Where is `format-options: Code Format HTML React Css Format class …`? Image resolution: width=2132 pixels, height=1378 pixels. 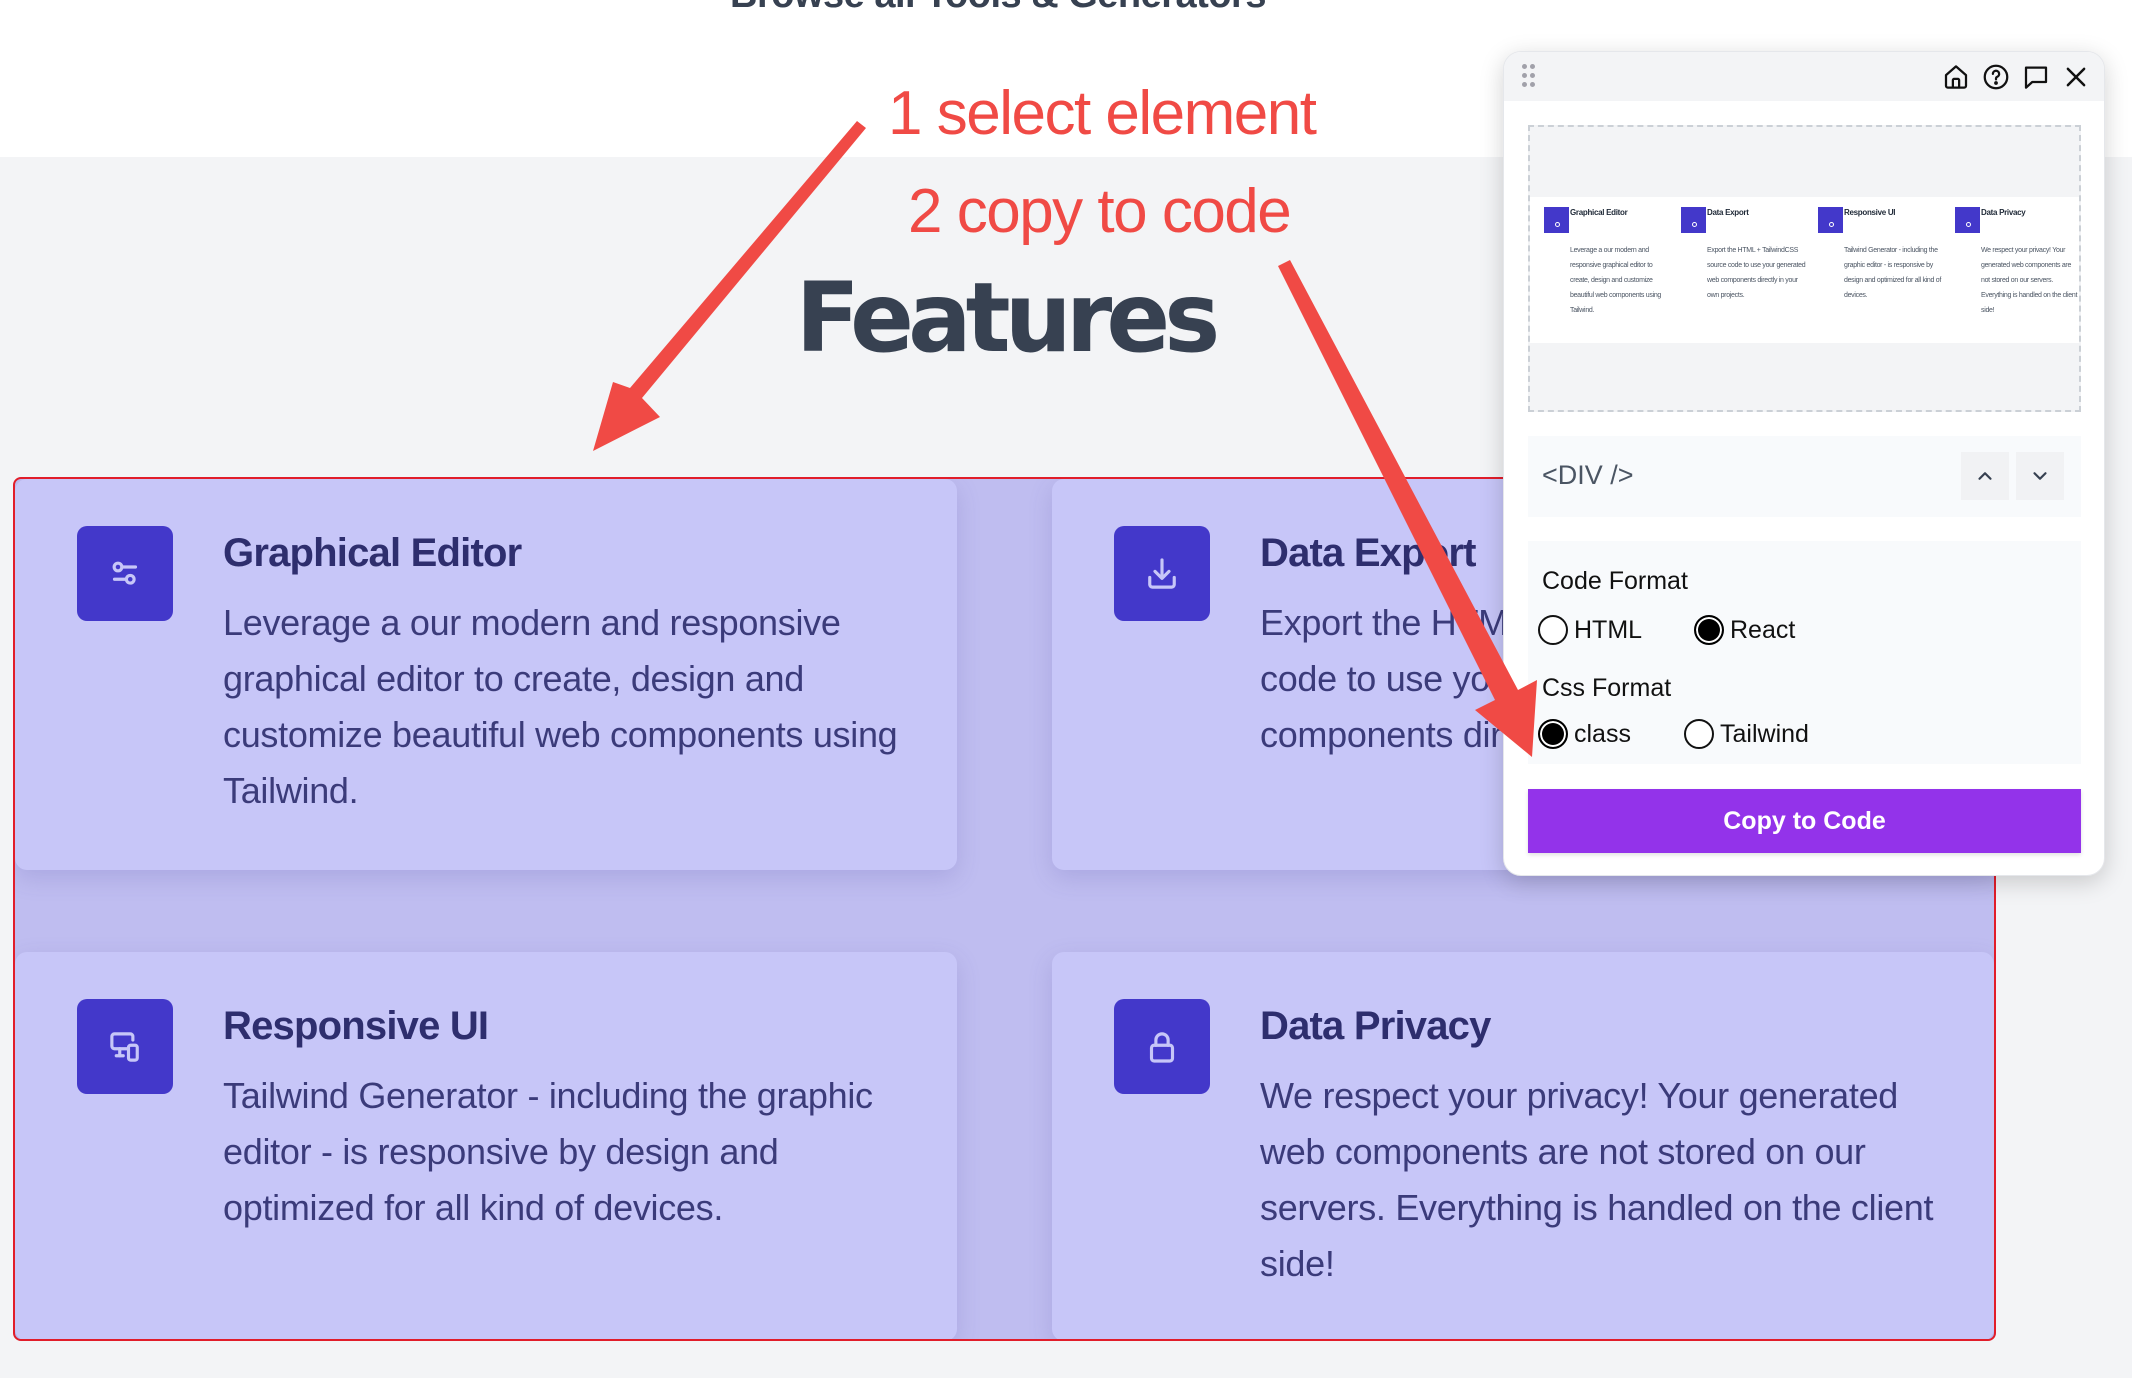 format-options: Code Format HTML React Css Format class … is located at coordinates (1804, 652).